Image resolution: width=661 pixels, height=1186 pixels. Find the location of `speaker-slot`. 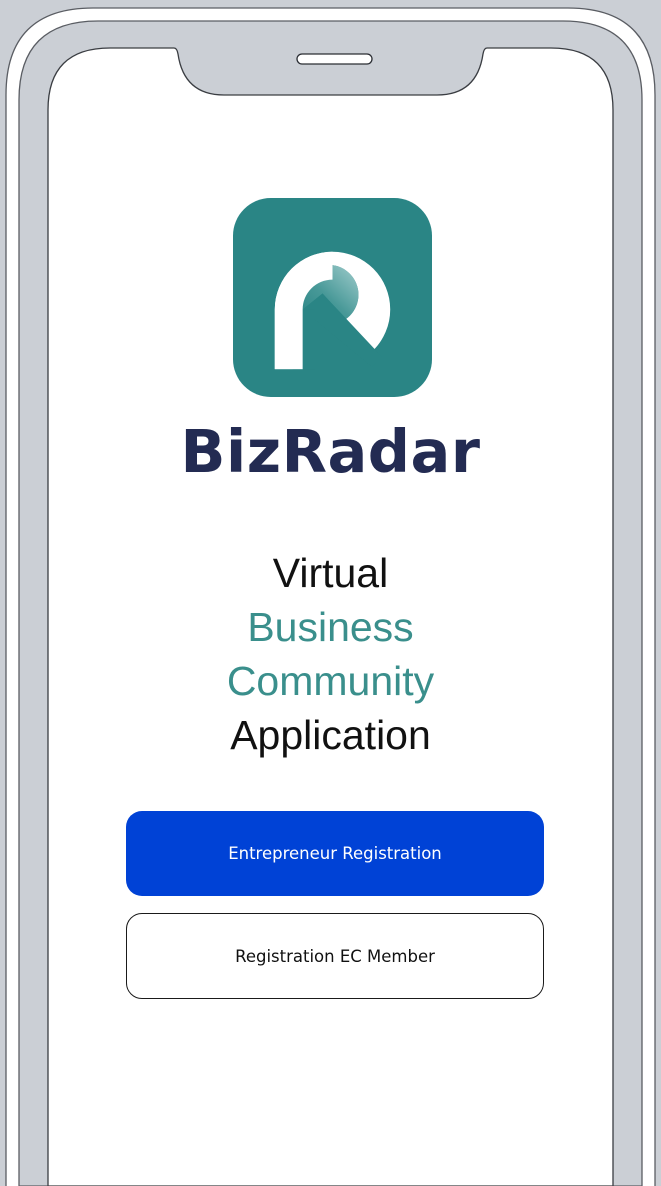

speaker-slot is located at coordinates (334, 59).